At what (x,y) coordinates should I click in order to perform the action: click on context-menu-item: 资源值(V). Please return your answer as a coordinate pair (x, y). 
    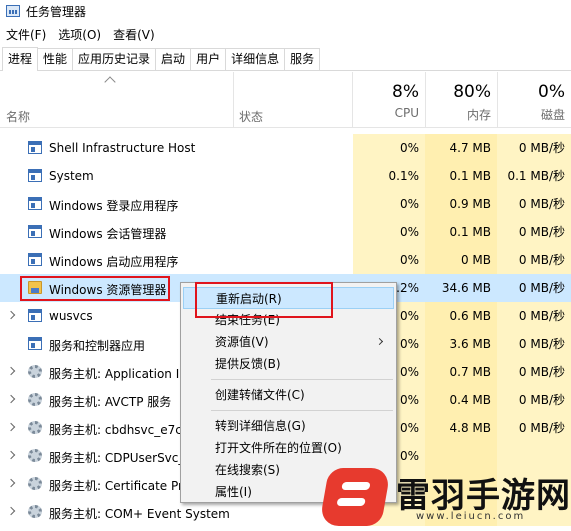
    Looking at the image, I should click on (288, 342).